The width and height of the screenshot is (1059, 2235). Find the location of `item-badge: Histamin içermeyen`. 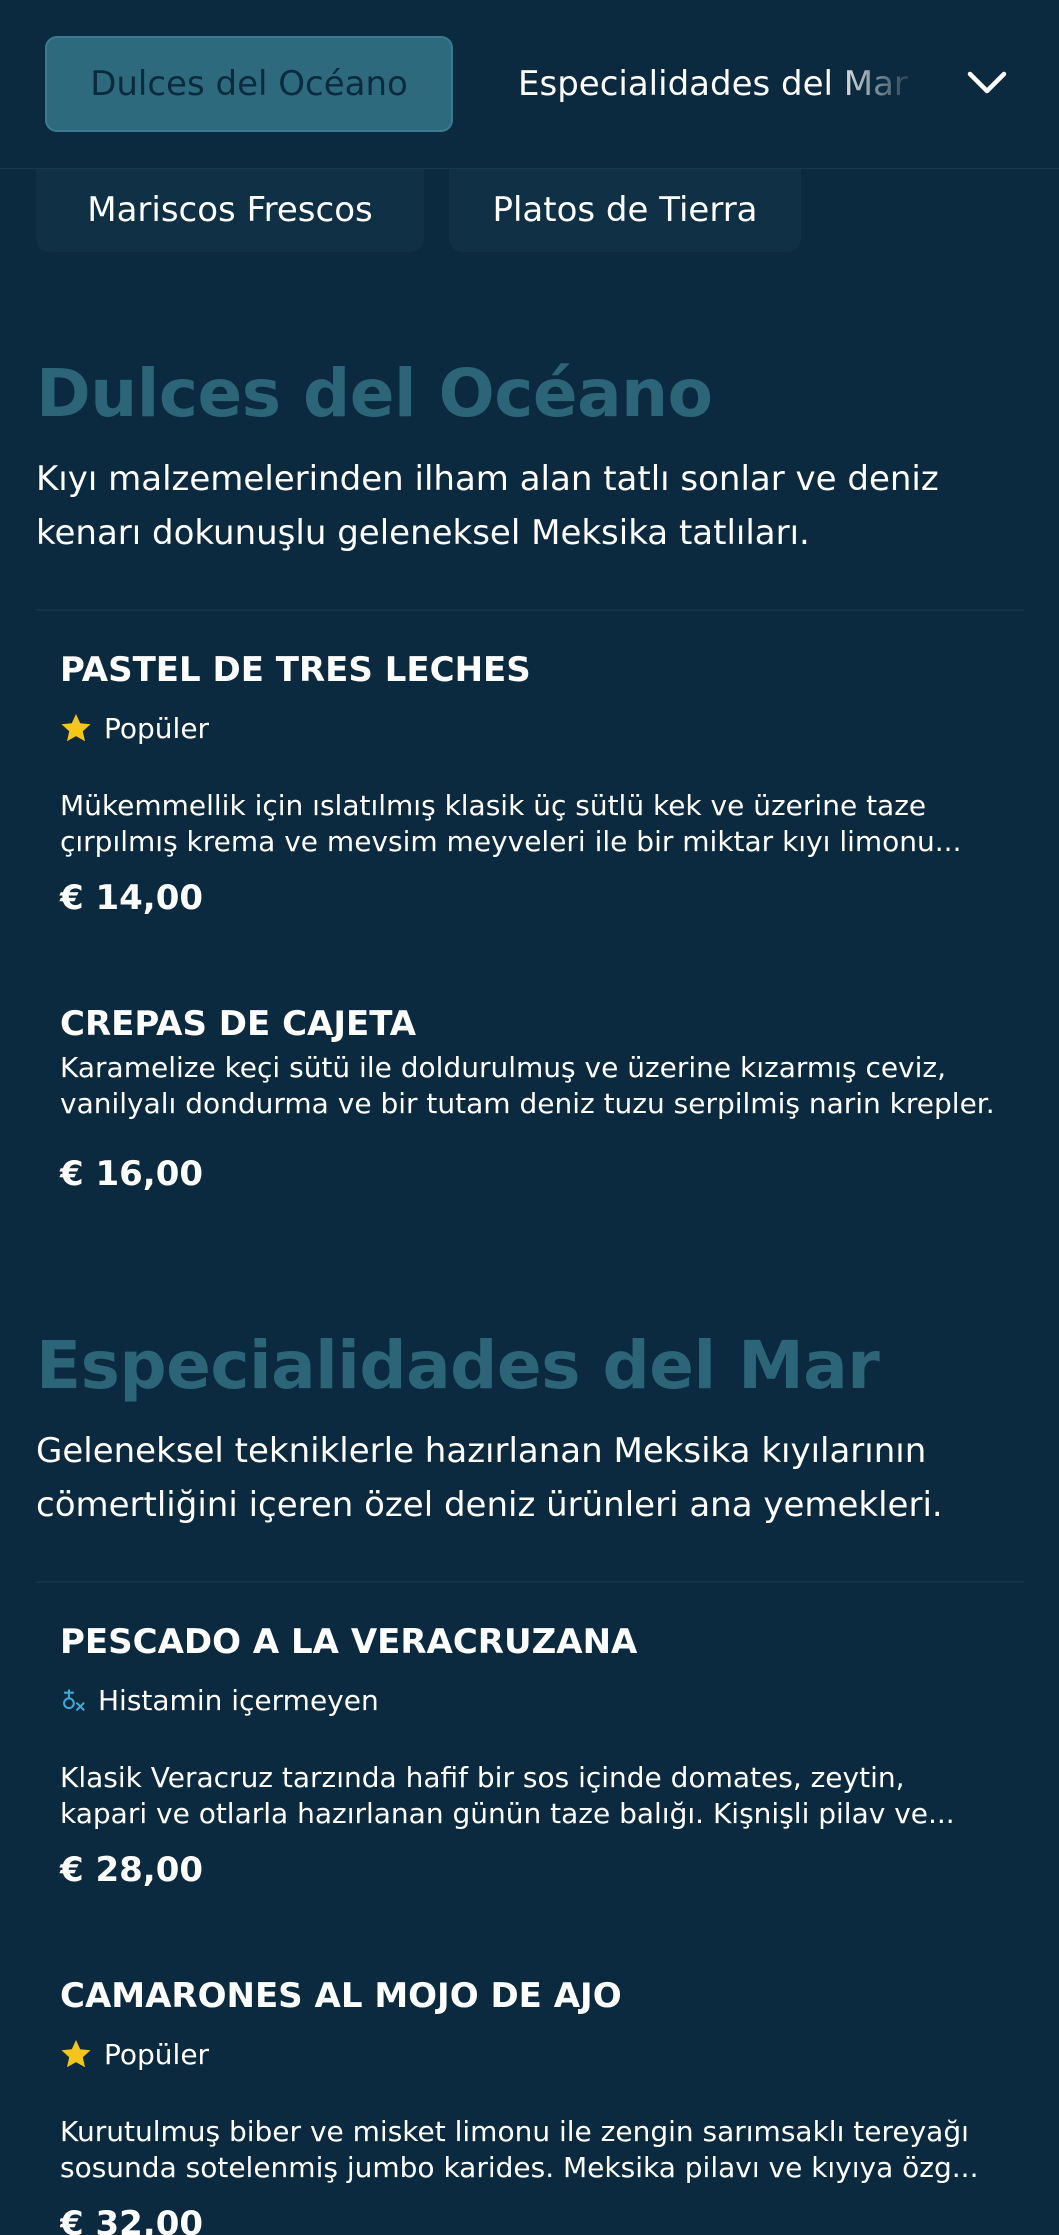

item-badge: Histamin içermeyen is located at coordinates (530, 1700).